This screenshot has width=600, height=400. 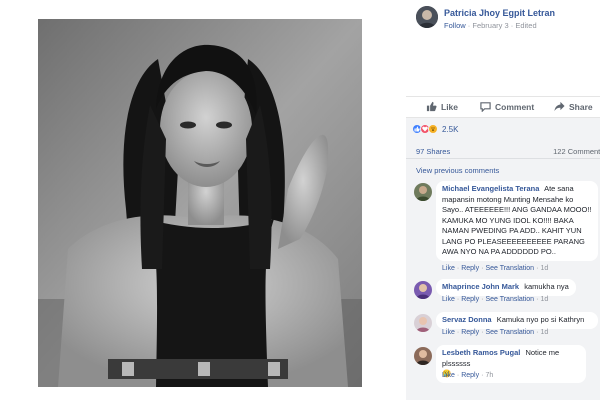 What do you see at coordinates (450, 106) in the screenshot?
I see `like-label: Like` at bounding box center [450, 106].